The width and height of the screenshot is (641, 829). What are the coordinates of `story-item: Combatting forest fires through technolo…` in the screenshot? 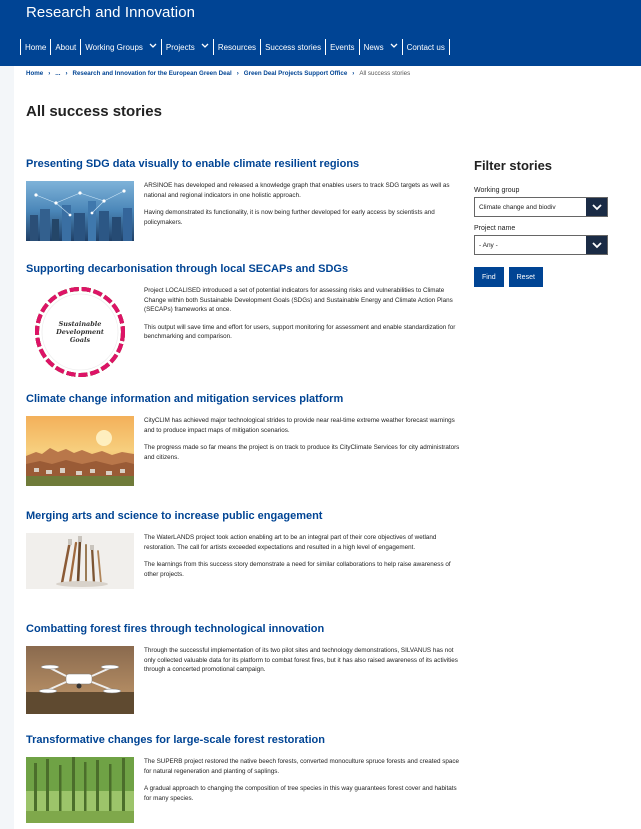 It's located at (243, 677).